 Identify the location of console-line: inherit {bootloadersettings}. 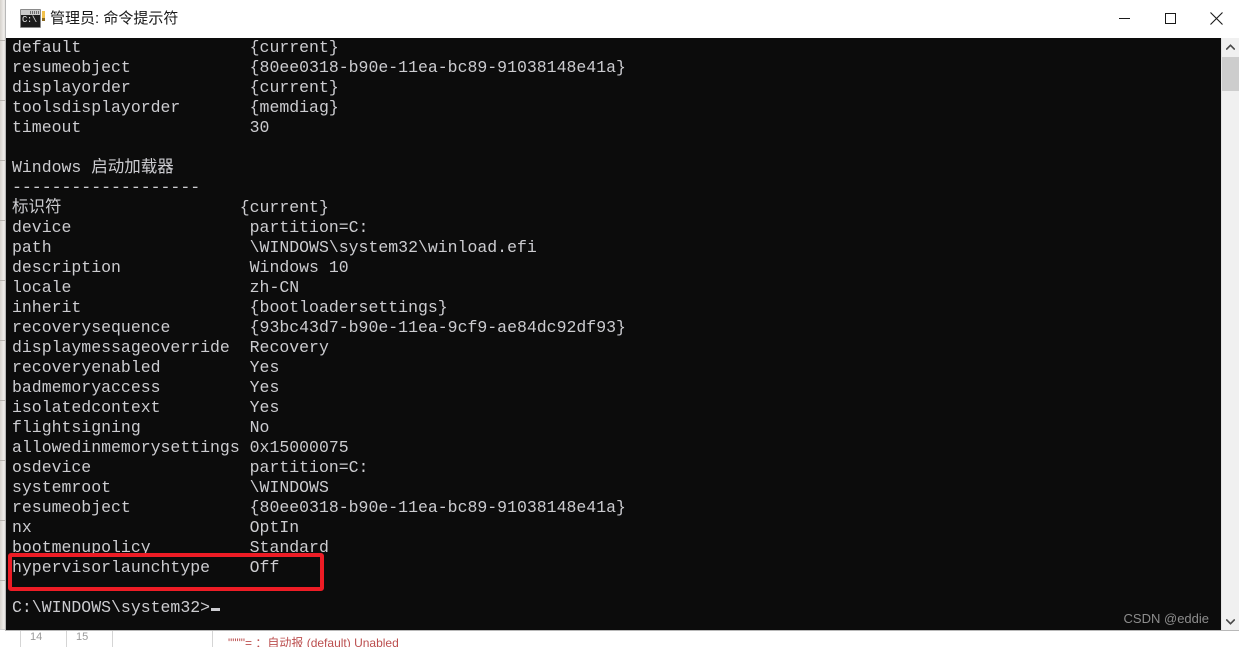
(230, 307).